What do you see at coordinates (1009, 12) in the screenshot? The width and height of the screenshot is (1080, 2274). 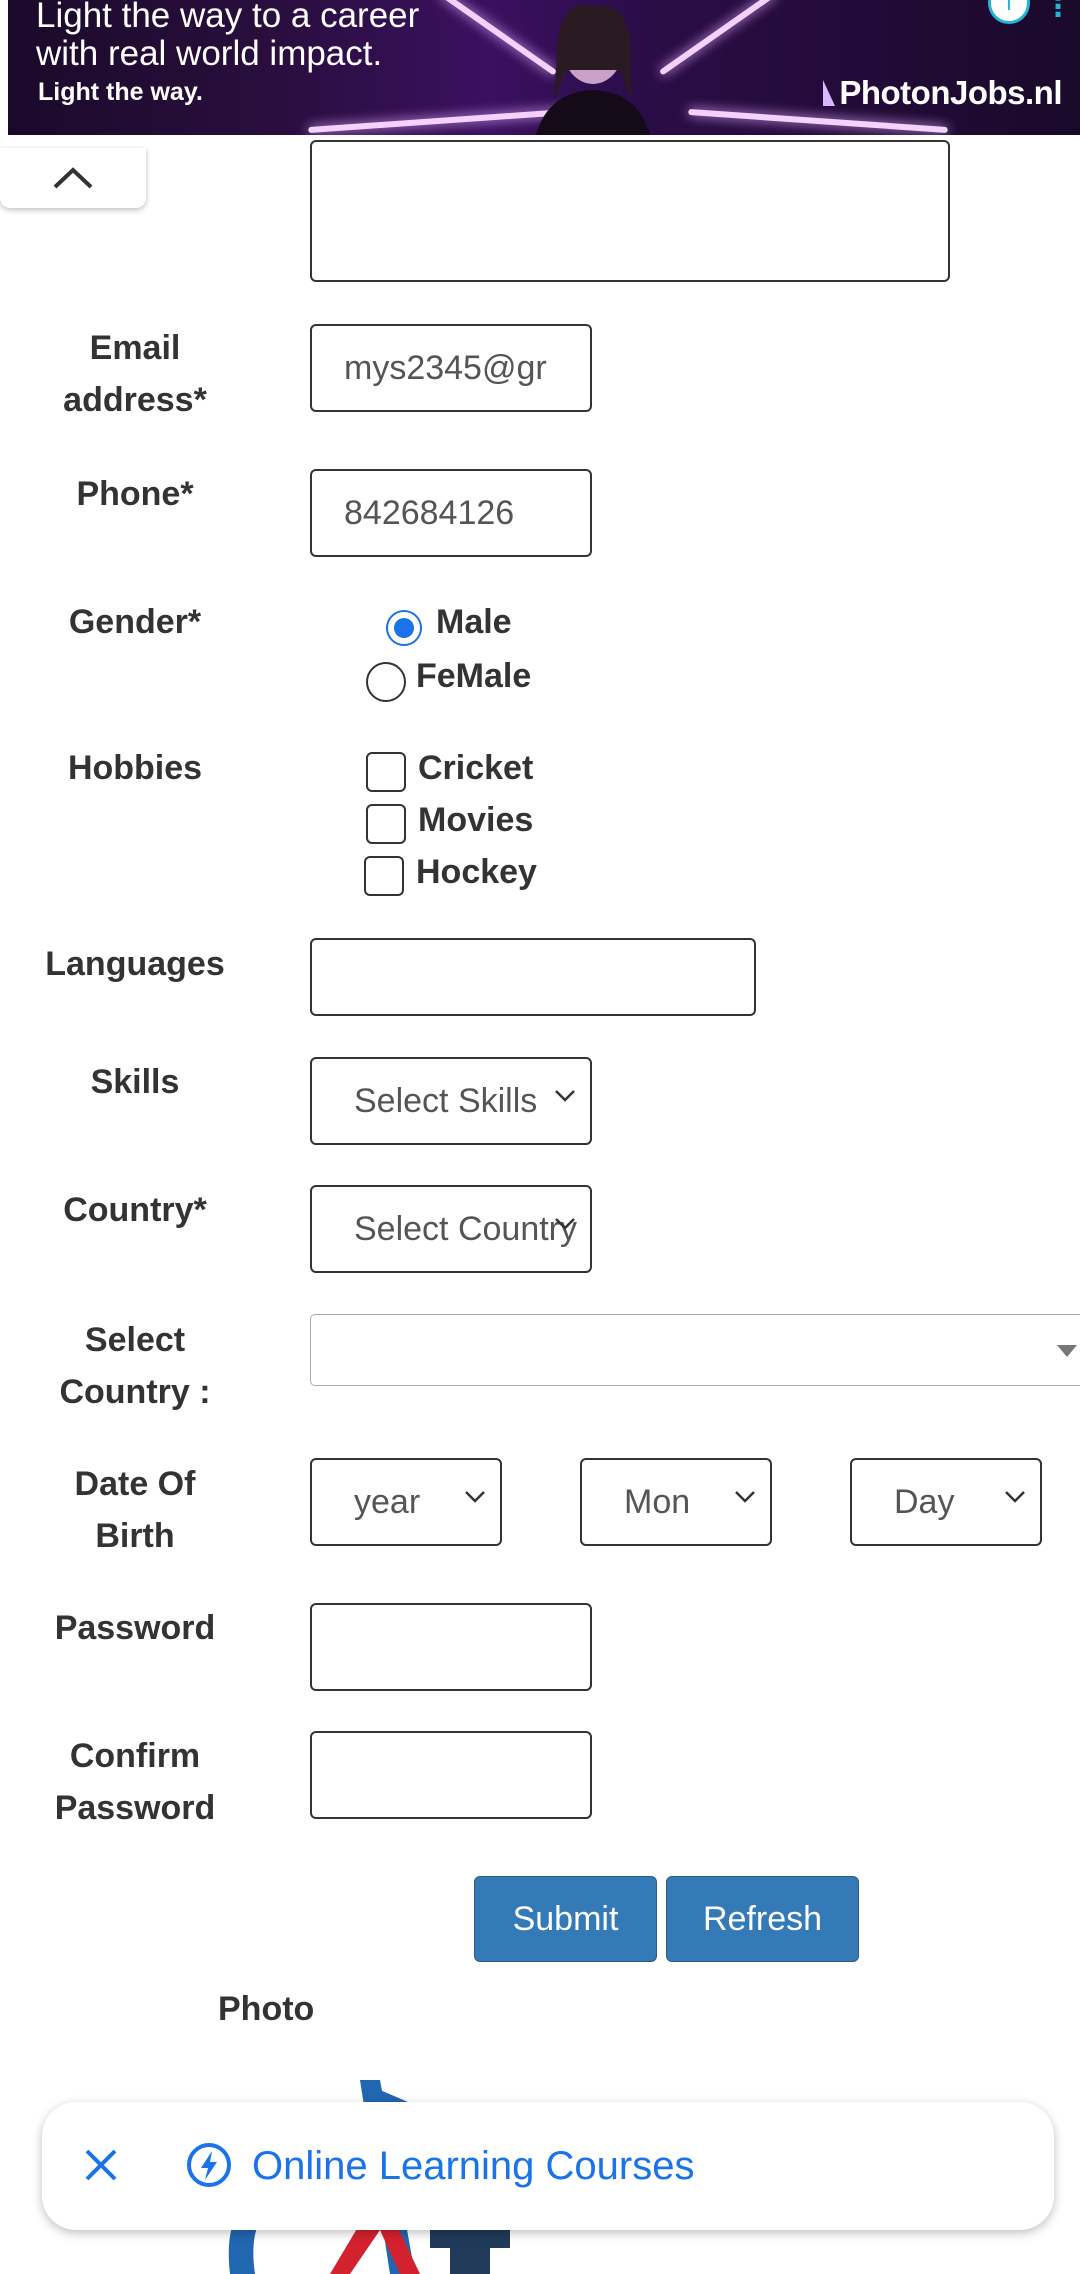 I see `info-icon: i` at bounding box center [1009, 12].